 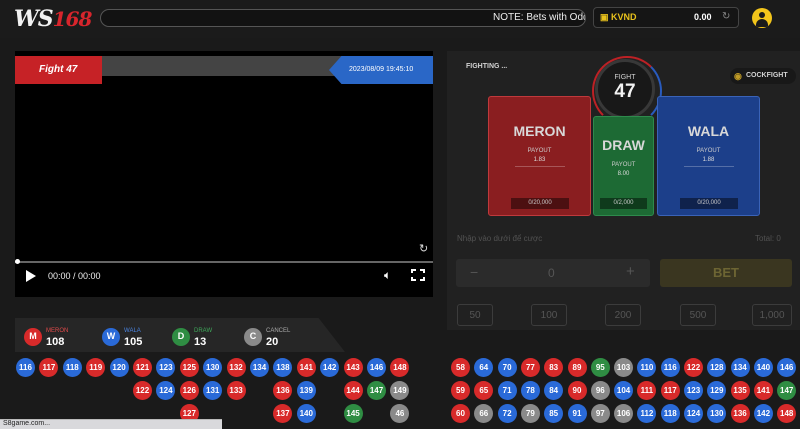 I want to click on result-ball: 83, so click(x=554, y=367).